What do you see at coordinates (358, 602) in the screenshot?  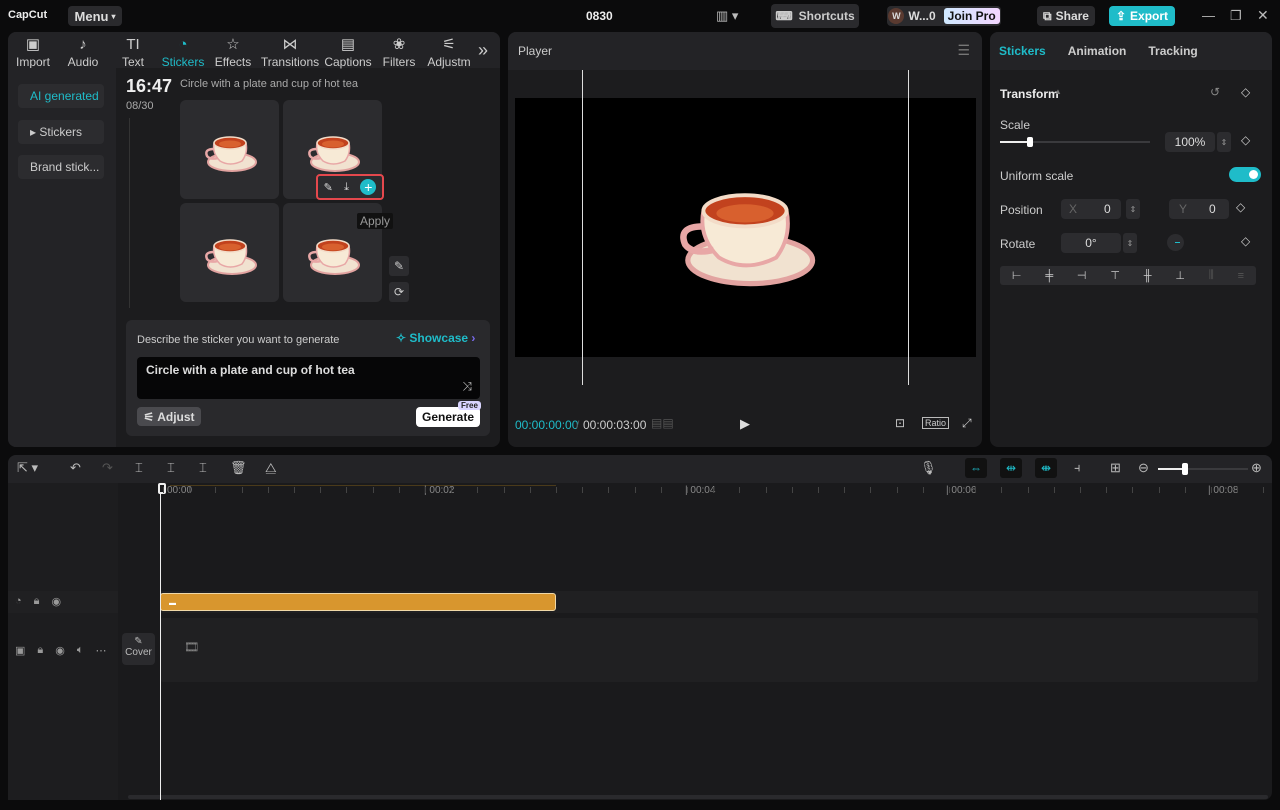 I see `sticker-clip: ▬` at bounding box center [358, 602].